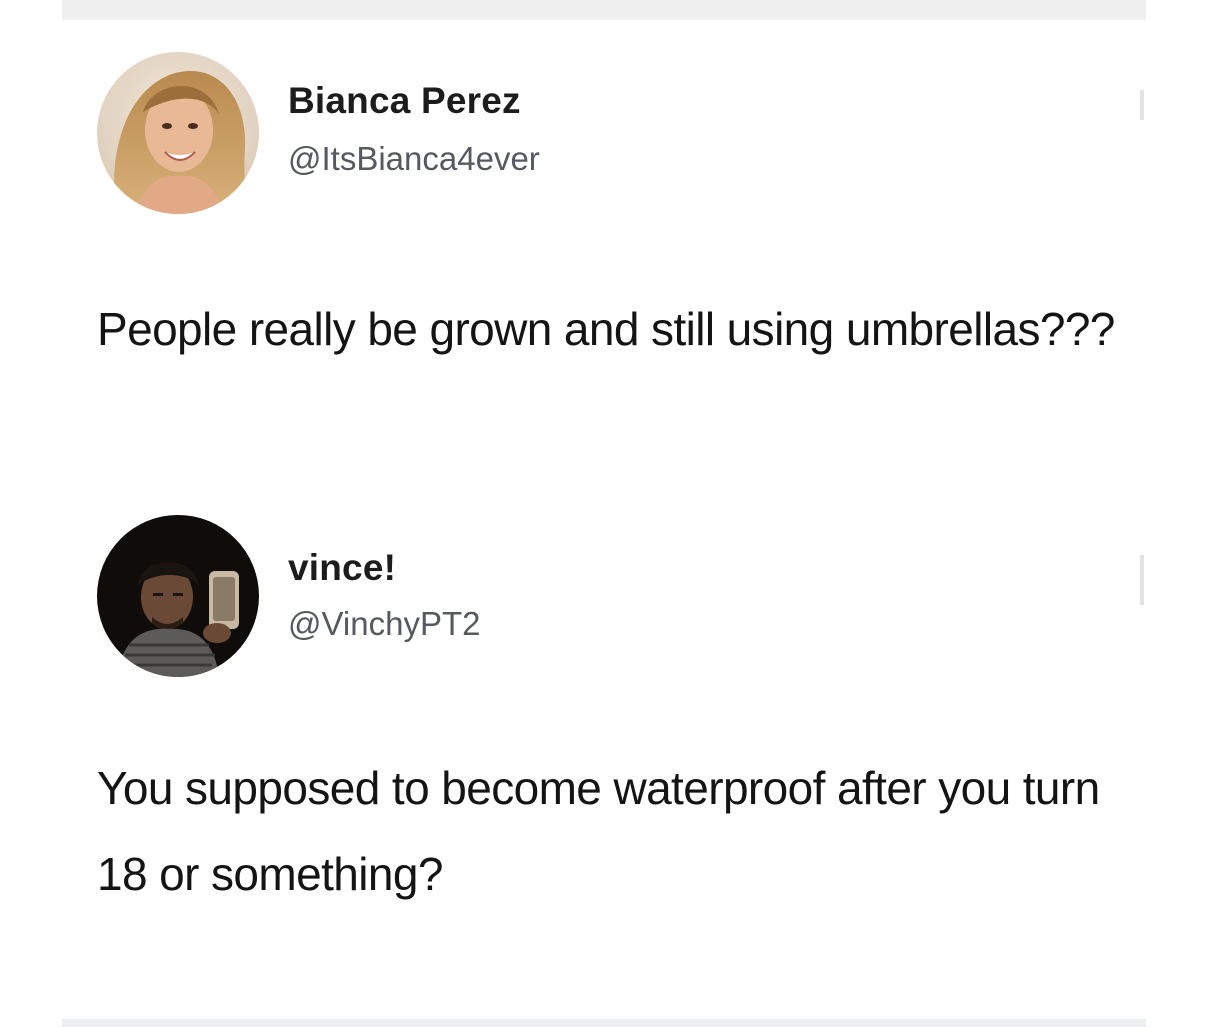  Describe the element at coordinates (604, 10) in the screenshot. I see `top-divider` at that location.